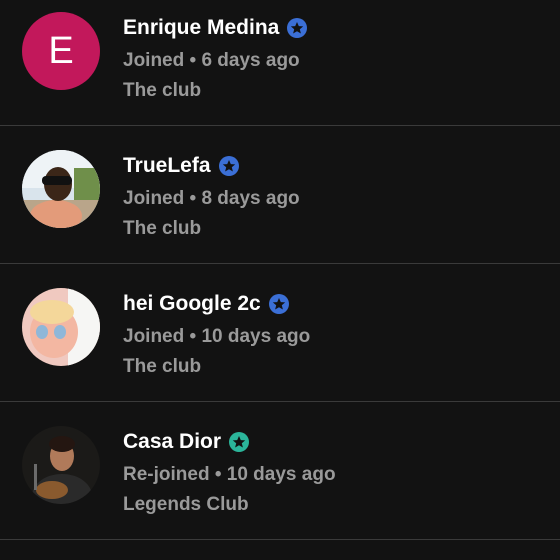 The image size is (560, 560). I want to click on member-name: hei Google 2c, so click(192, 304).